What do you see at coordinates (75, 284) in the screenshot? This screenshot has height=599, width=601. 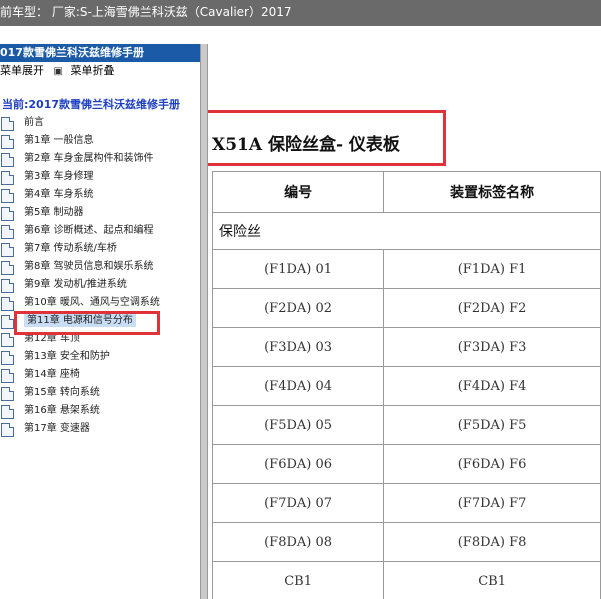 I see `tree-item-label: 第9章 发动机/推进系统` at bounding box center [75, 284].